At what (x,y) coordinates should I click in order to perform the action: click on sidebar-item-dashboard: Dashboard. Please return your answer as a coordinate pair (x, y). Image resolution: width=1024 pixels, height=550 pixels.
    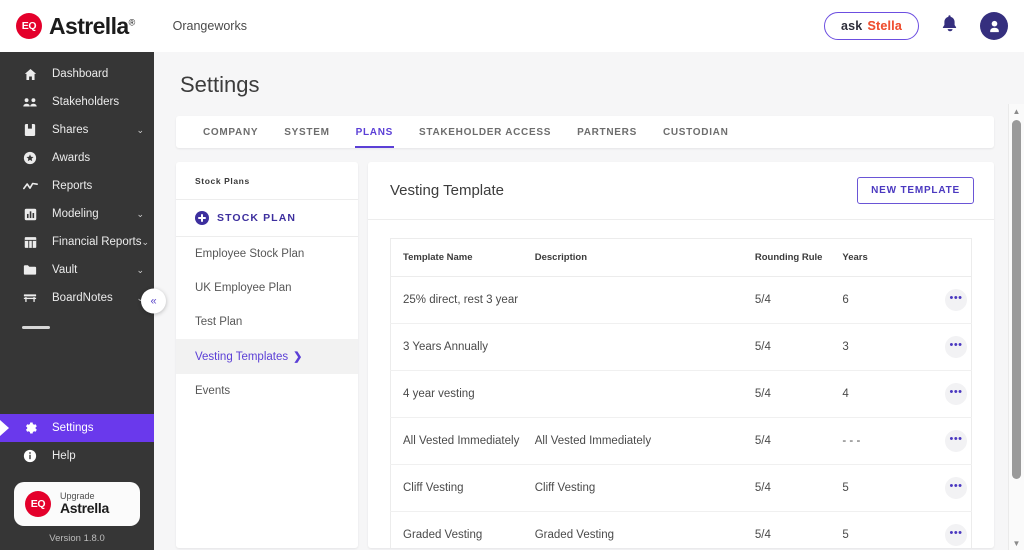
    Looking at the image, I should click on (77, 74).